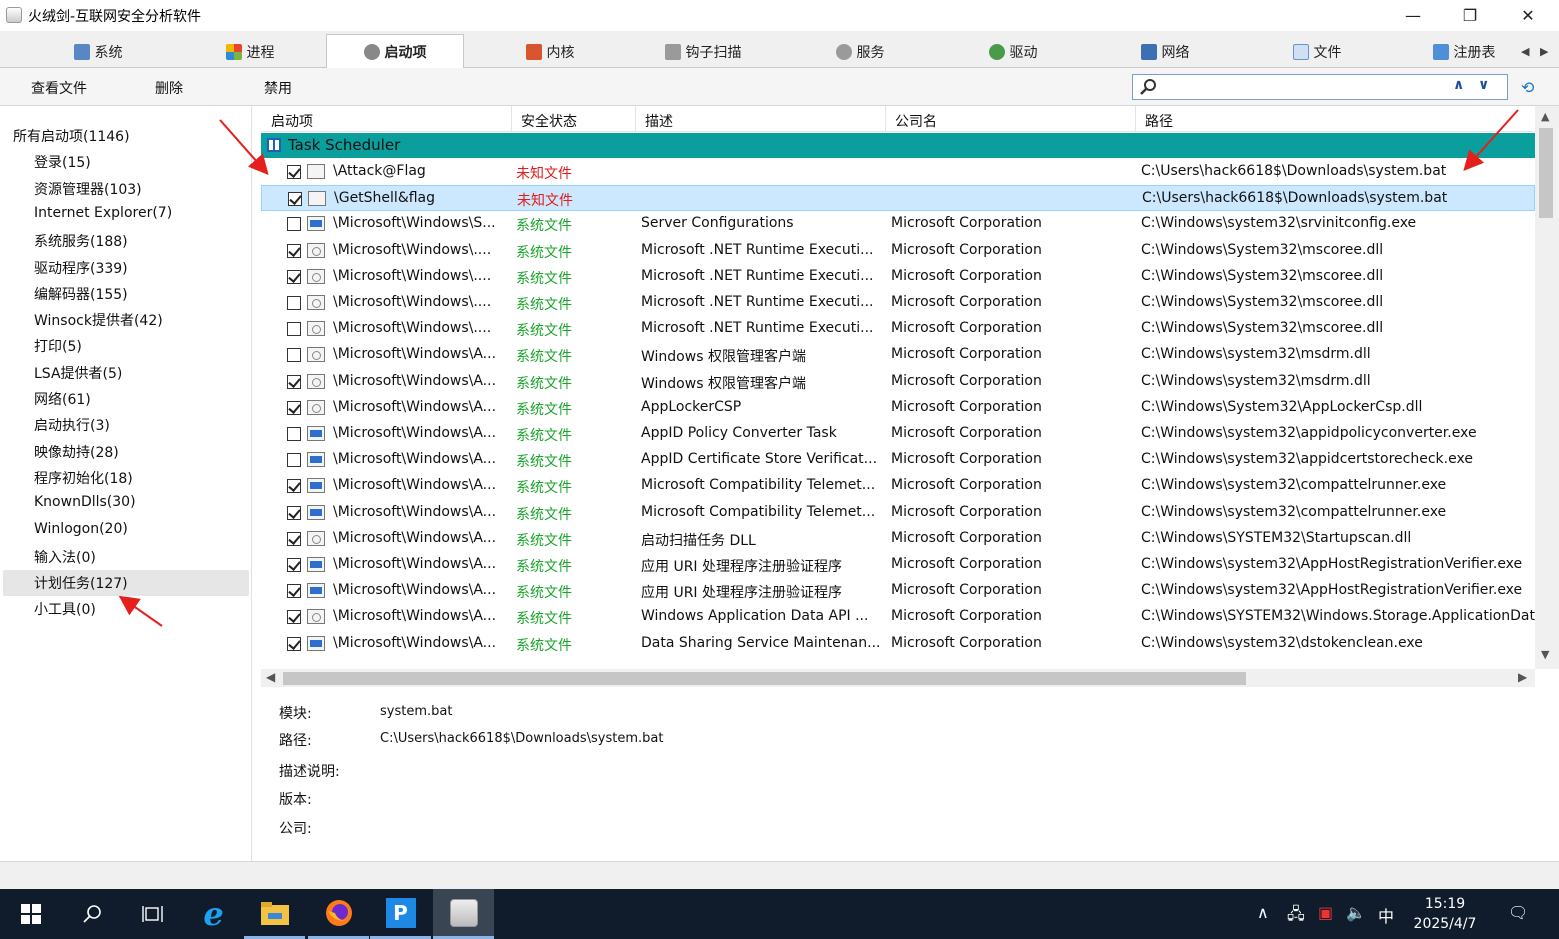  Describe the element at coordinates (1296, 916) in the screenshot. I see `network-status-icon: 🖧` at that location.